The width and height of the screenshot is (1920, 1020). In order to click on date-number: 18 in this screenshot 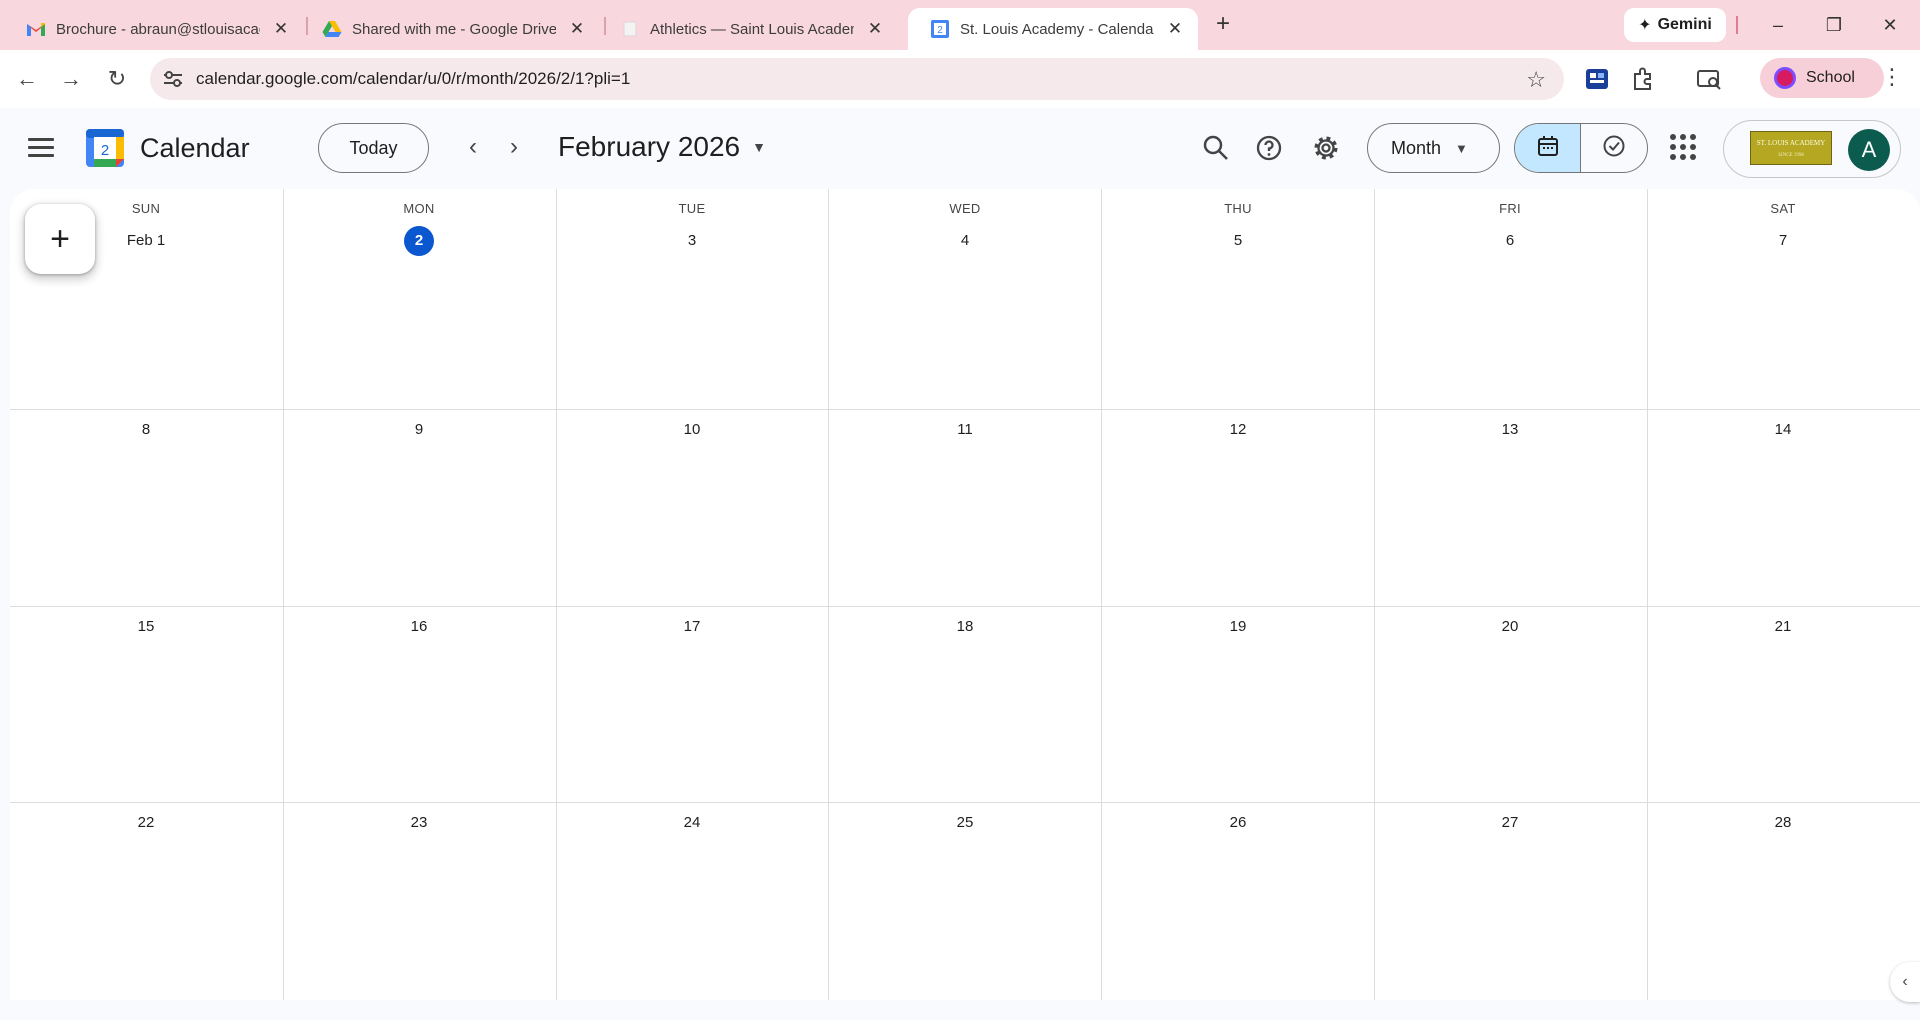, I will do `click(965, 627)`.